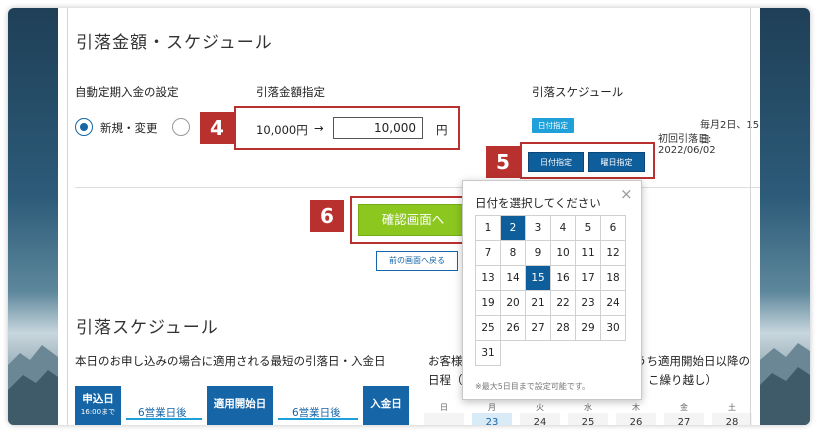 The width and height of the screenshot is (818, 433). Describe the element at coordinates (444, 407) in the screenshot. I see `bg-calendar-head-sun: 日` at that location.